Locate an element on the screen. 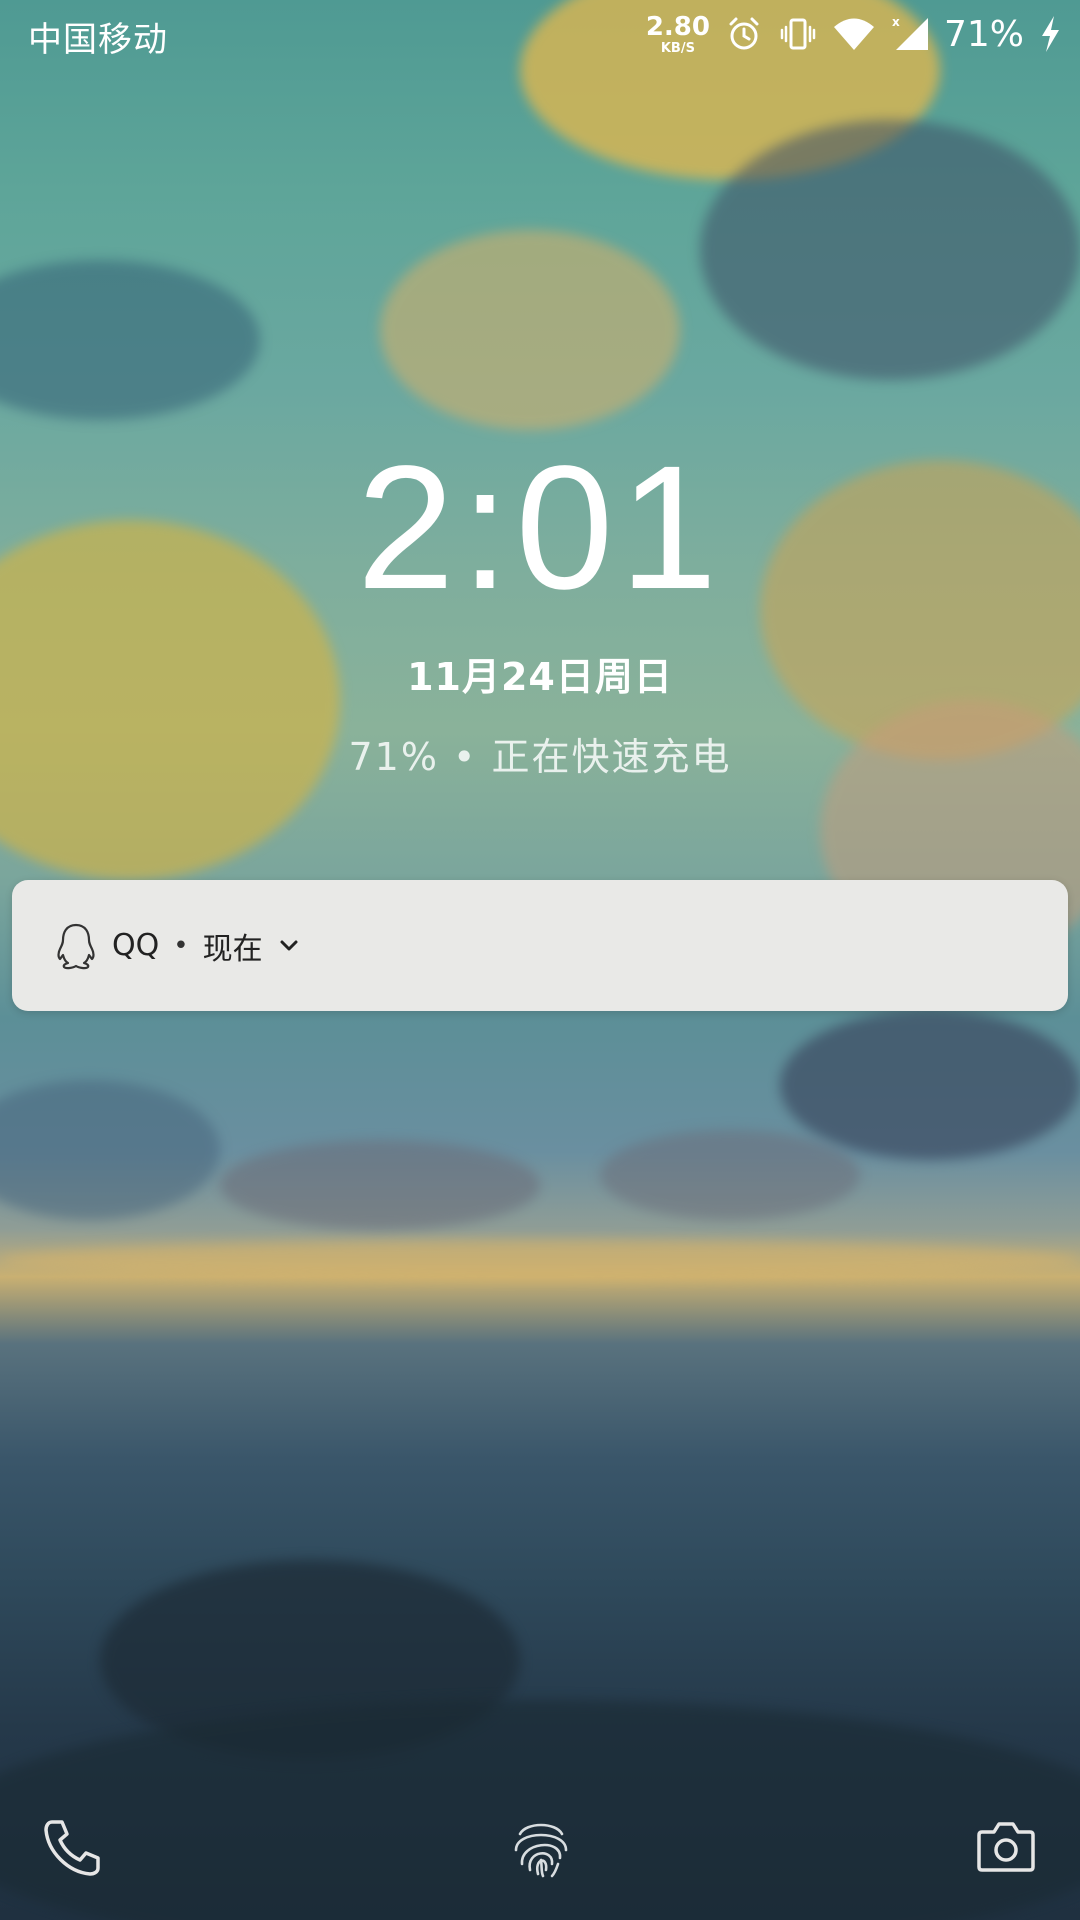 The image size is (1080, 1920). battery-percent: 71% is located at coordinates (983, 34).